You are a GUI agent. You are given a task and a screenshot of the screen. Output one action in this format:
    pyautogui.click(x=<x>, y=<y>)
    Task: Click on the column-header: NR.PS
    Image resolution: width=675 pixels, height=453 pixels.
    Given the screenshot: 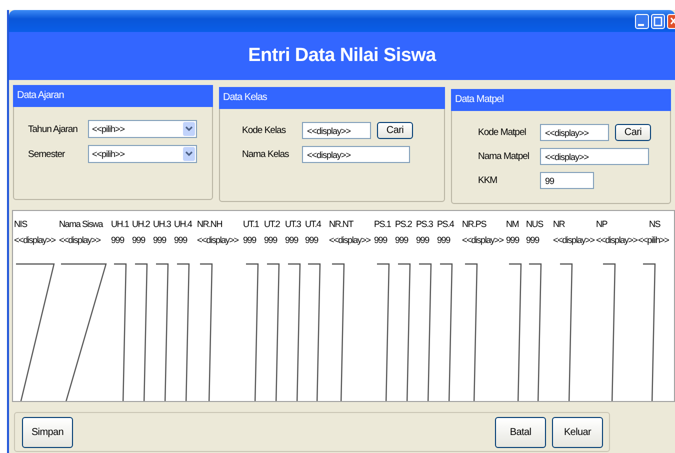 What is the action you would take?
    pyautogui.click(x=474, y=224)
    